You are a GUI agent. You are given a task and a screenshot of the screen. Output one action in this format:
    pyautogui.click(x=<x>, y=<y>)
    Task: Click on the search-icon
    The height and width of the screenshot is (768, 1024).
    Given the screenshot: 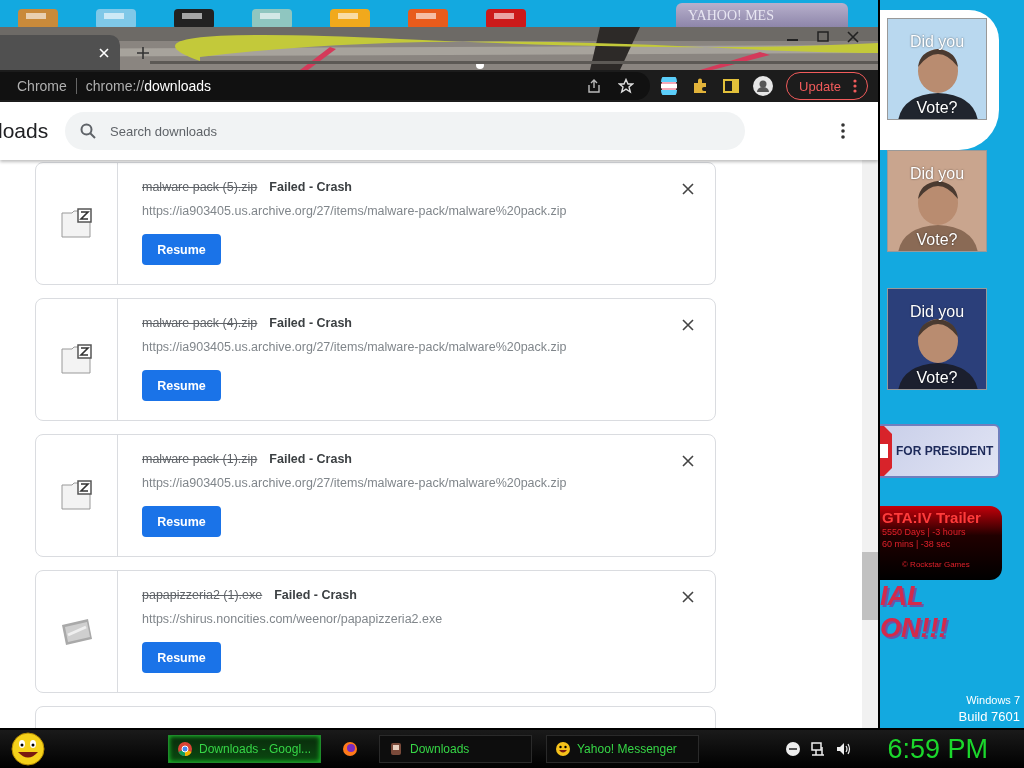 What is the action you would take?
    pyautogui.click(x=88, y=131)
    